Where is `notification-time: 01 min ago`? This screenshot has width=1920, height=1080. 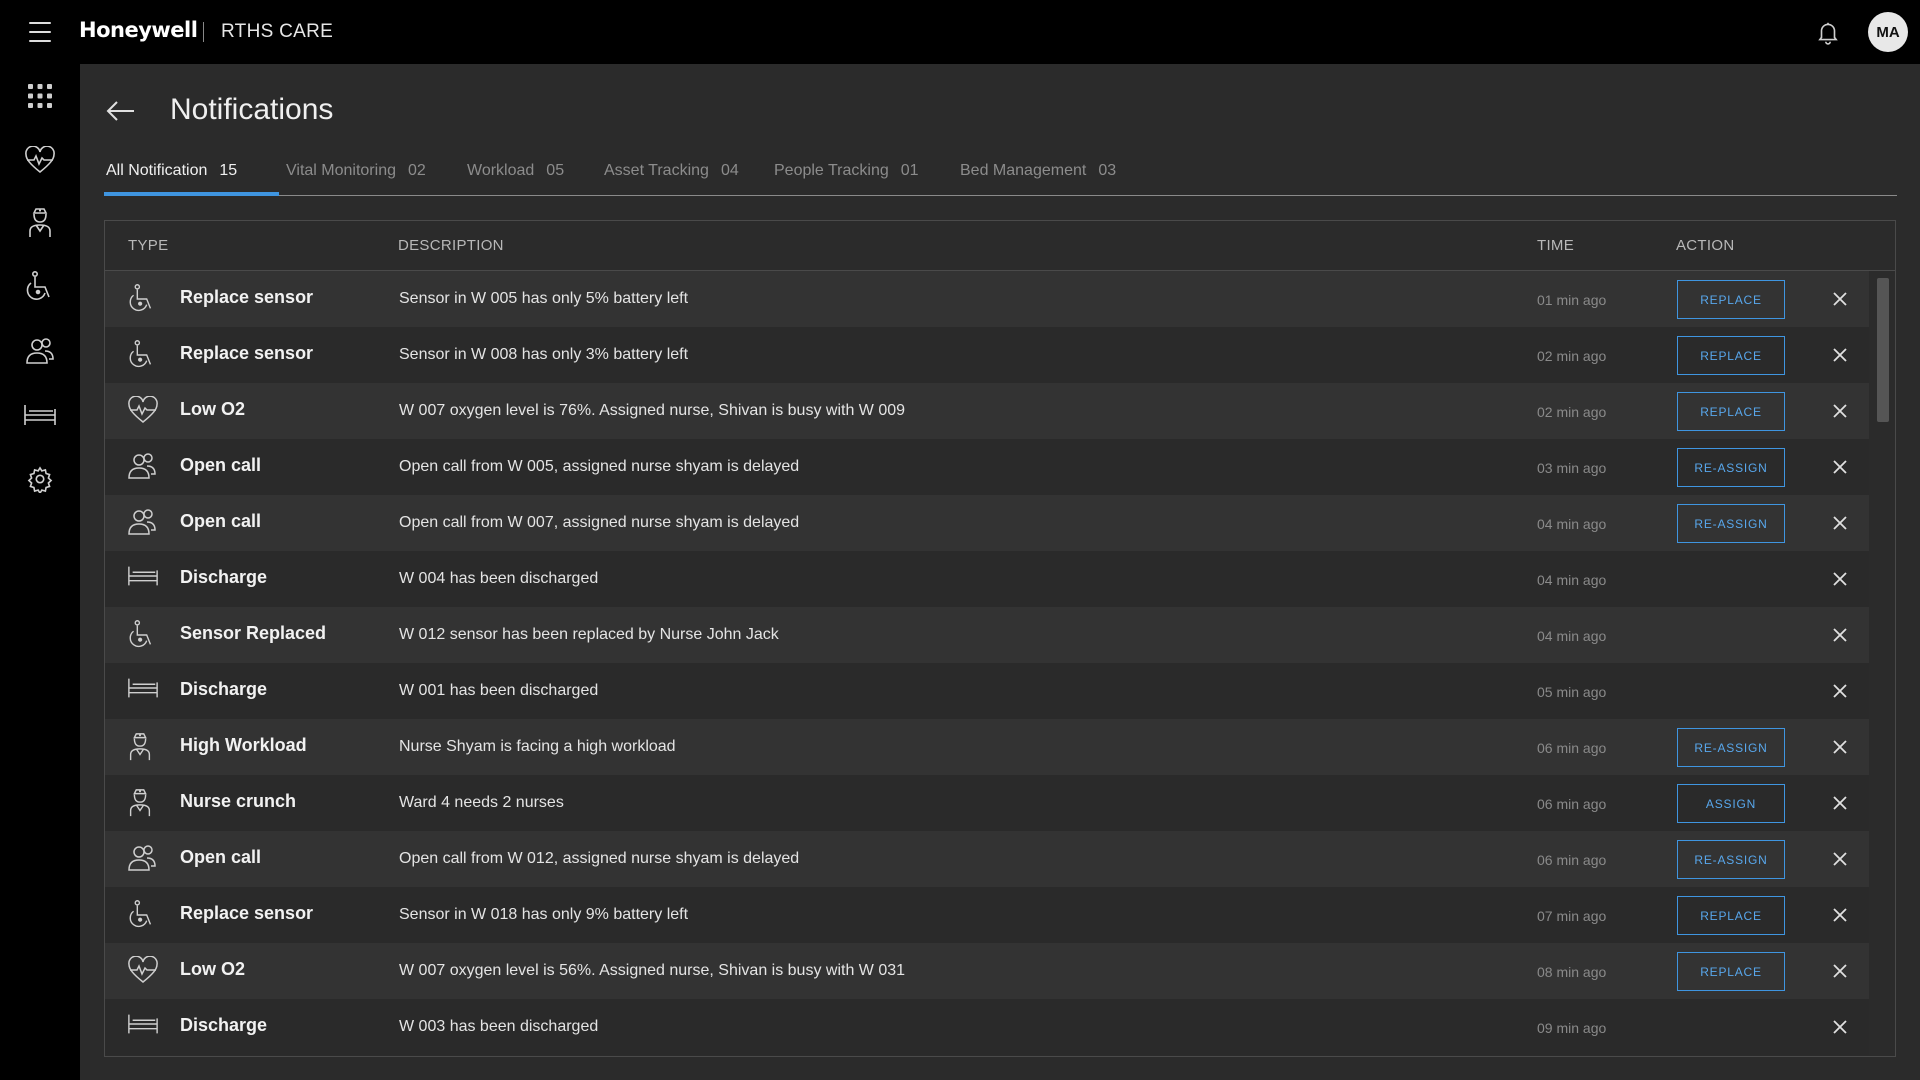
notification-time: 01 min ago is located at coordinates (1572, 300).